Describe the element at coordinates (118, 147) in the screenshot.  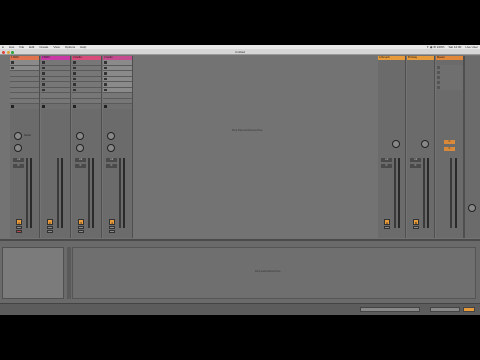
I see `track-4: 4 Audio -inf C 4` at that location.